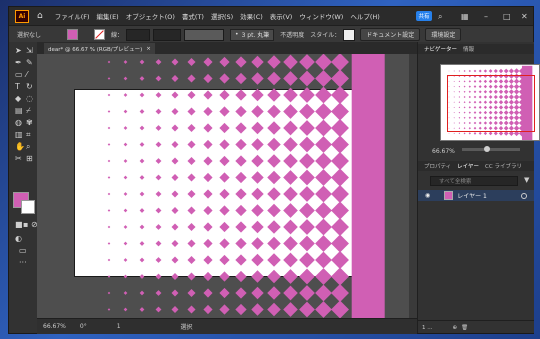  Describe the element at coordinates (222, 16) in the screenshot. I see `menu-select: 選択(S)` at that location.